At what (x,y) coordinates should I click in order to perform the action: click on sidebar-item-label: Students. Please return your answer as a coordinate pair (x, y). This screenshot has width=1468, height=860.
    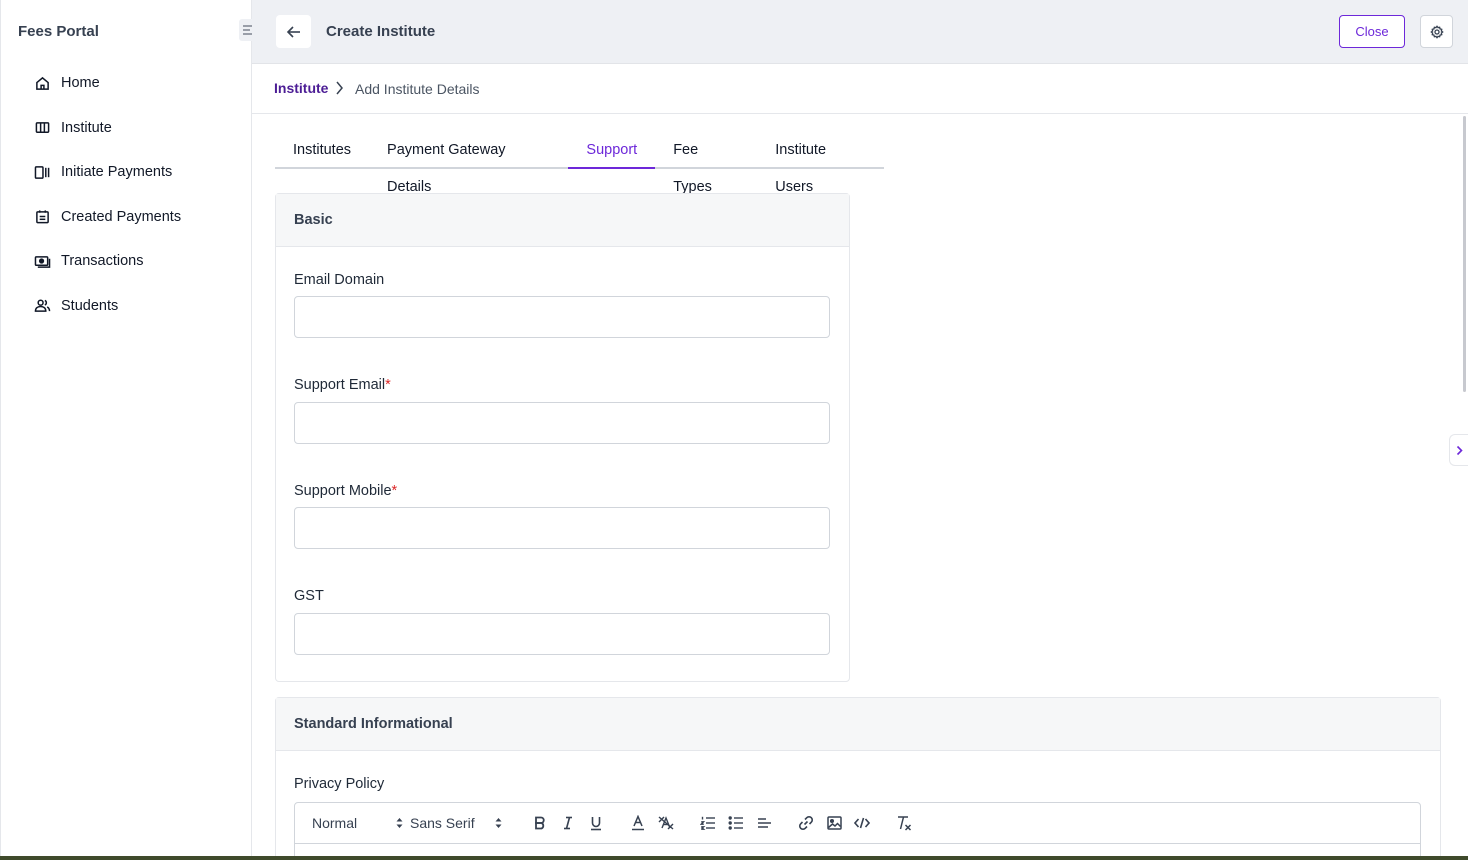
    Looking at the image, I should click on (90, 305).